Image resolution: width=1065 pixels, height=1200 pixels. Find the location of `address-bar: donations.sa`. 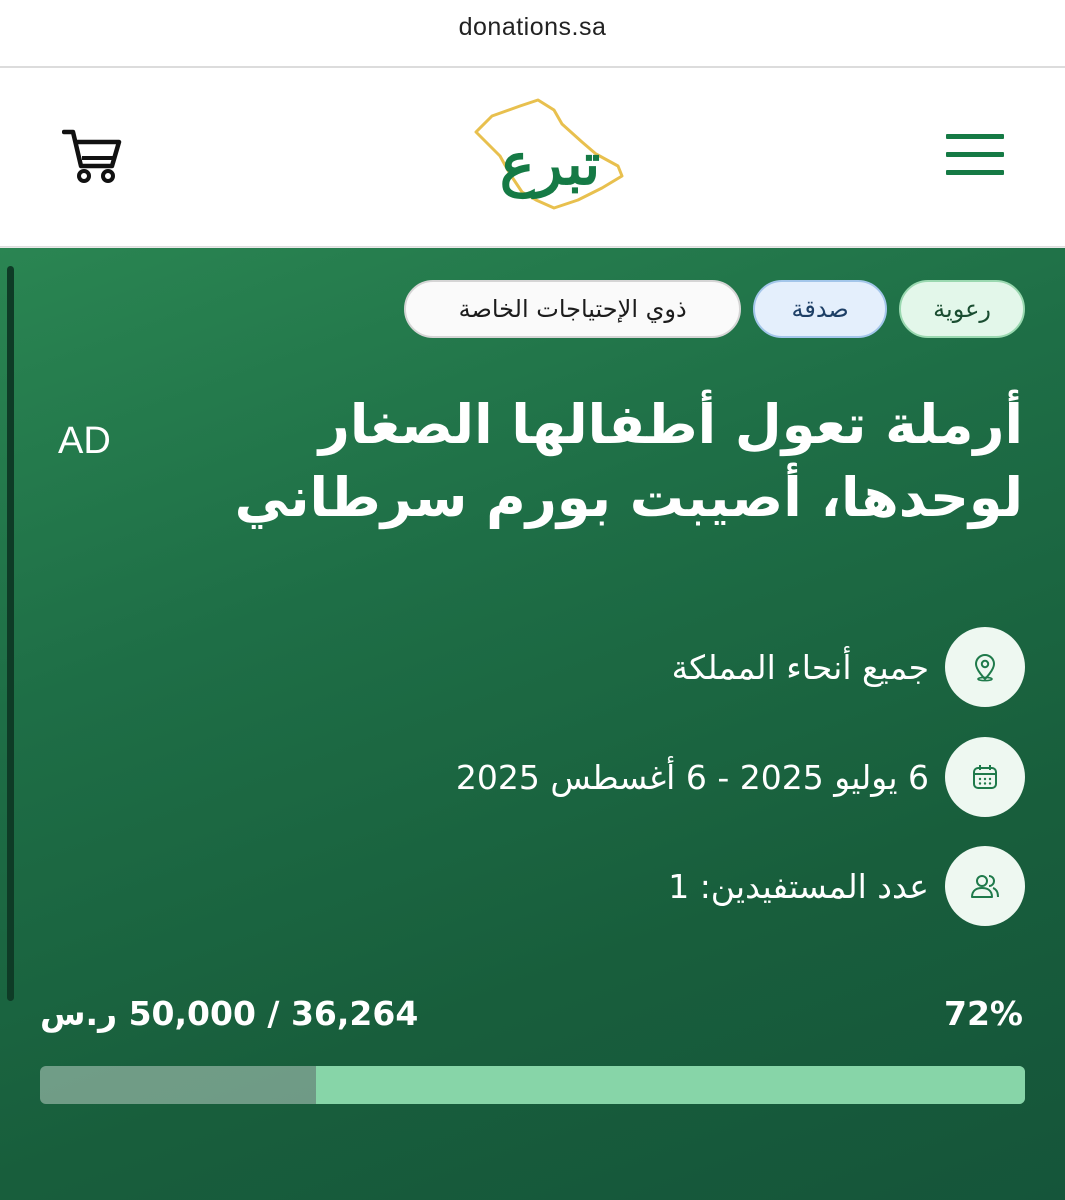

address-bar: donations.sa is located at coordinates (532, 34).